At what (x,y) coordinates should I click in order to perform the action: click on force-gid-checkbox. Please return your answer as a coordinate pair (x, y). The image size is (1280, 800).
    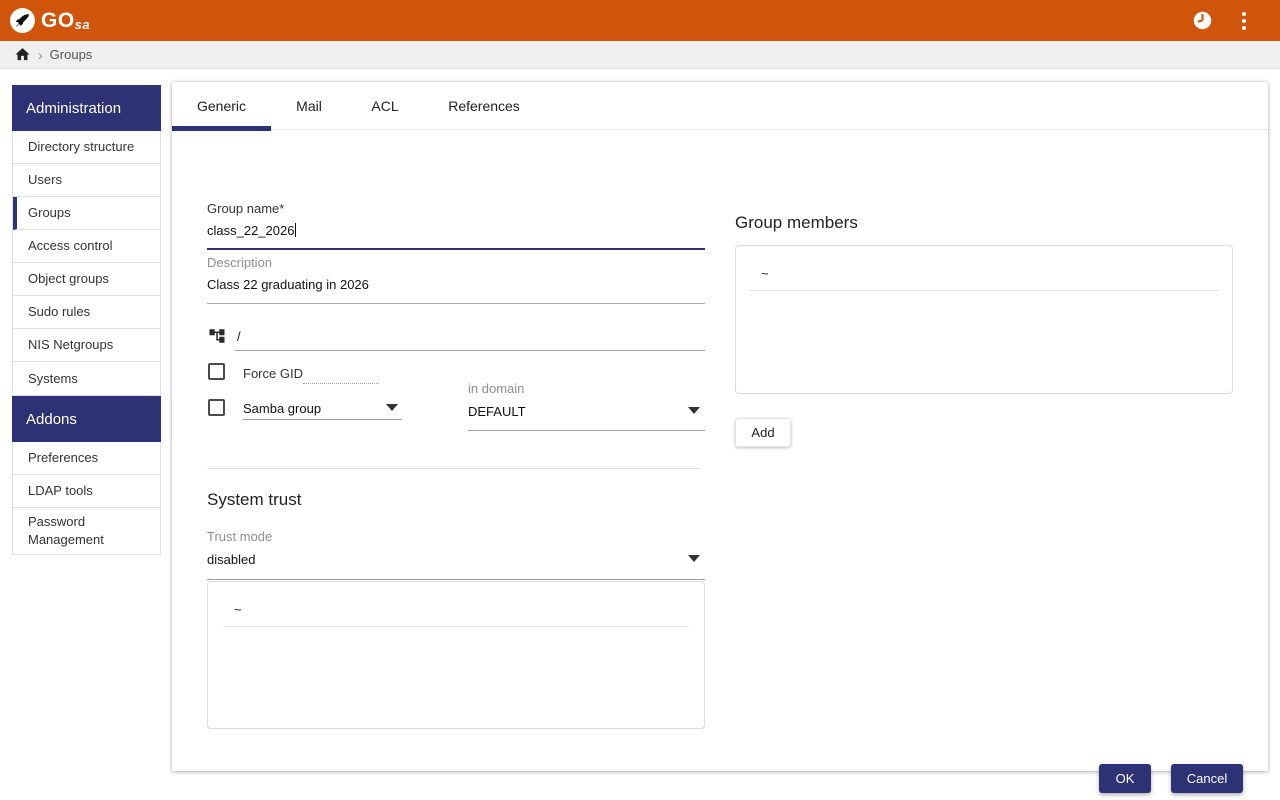
    Looking at the image, I should click on (216, 371).